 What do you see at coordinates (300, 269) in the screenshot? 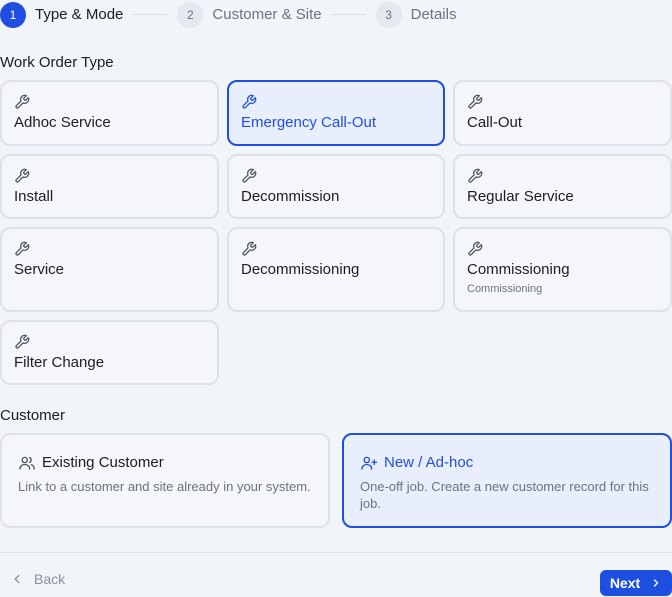
I see `card-title: Decommissioning` at bounding box center [300, 269].